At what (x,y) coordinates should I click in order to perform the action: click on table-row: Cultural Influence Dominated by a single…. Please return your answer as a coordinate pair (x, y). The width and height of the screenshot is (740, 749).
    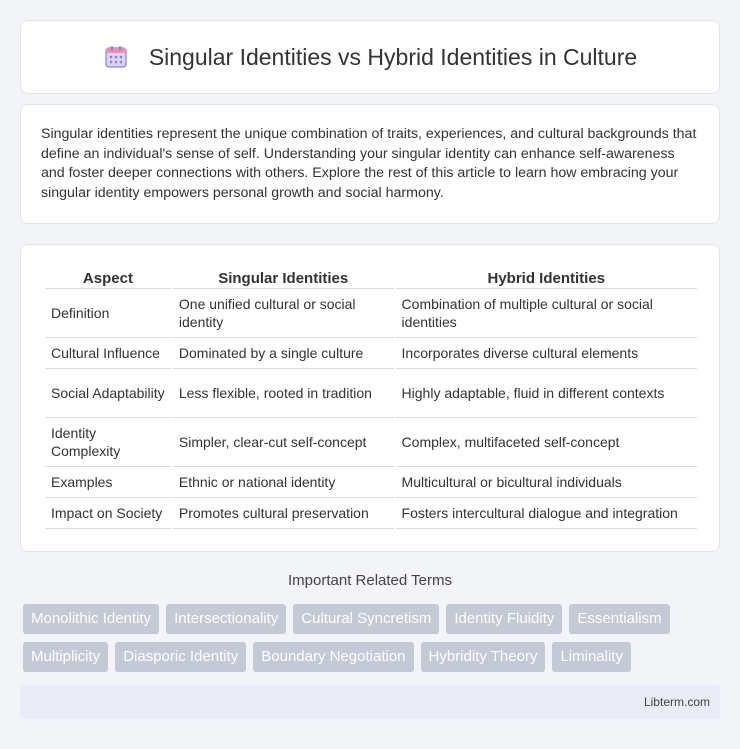
    Looking at the image, I should click on (371, 353).